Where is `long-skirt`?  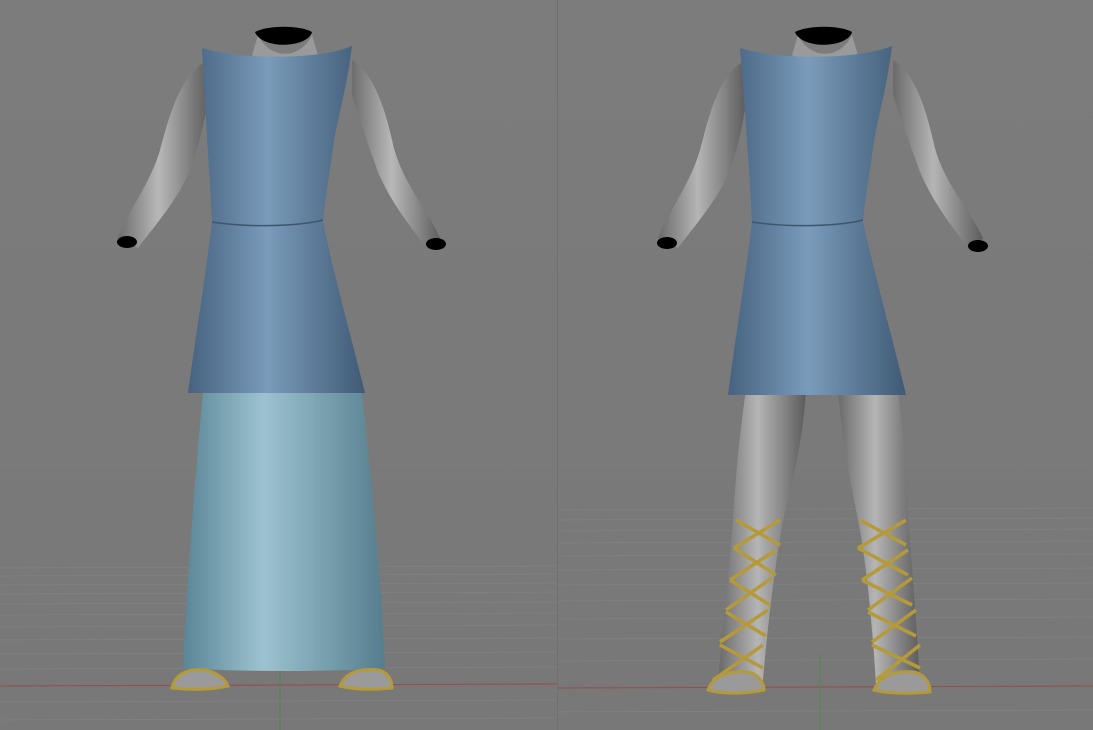
long-skirt is located at coordinates (284, 531).